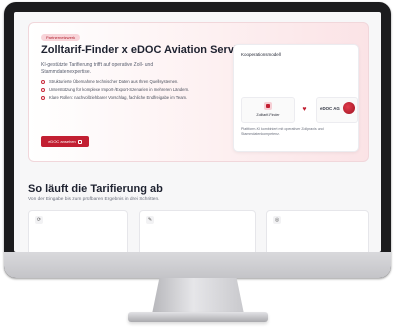 The height and width of the screenshot is (335, 395). What do you see at coordinates (268, 106) in the screenshot?
I see `zolltarif-logo-icon` at bounding box center [268, 106].